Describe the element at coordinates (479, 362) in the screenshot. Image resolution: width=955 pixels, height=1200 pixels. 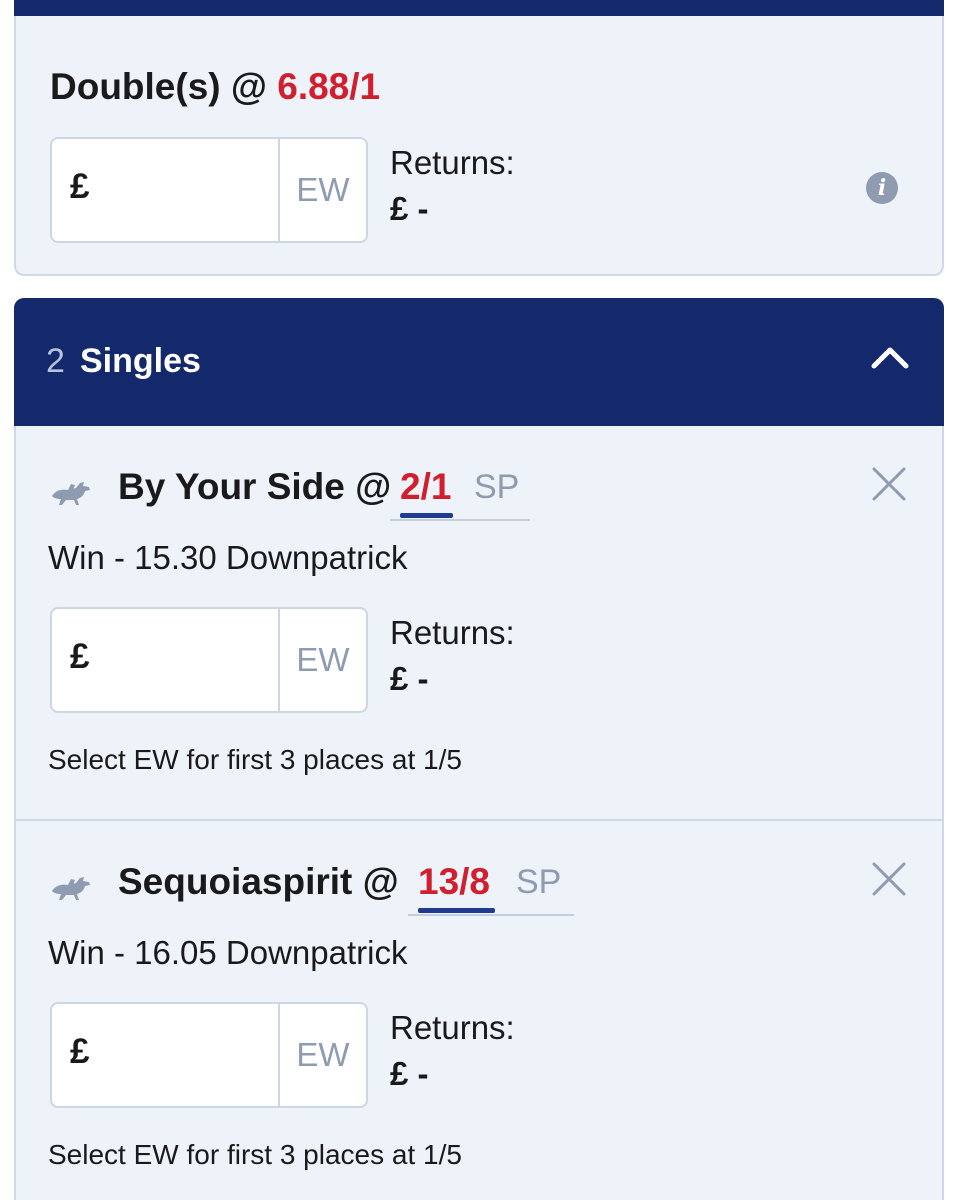
I see `singles-header: 2 Singles` at that location.